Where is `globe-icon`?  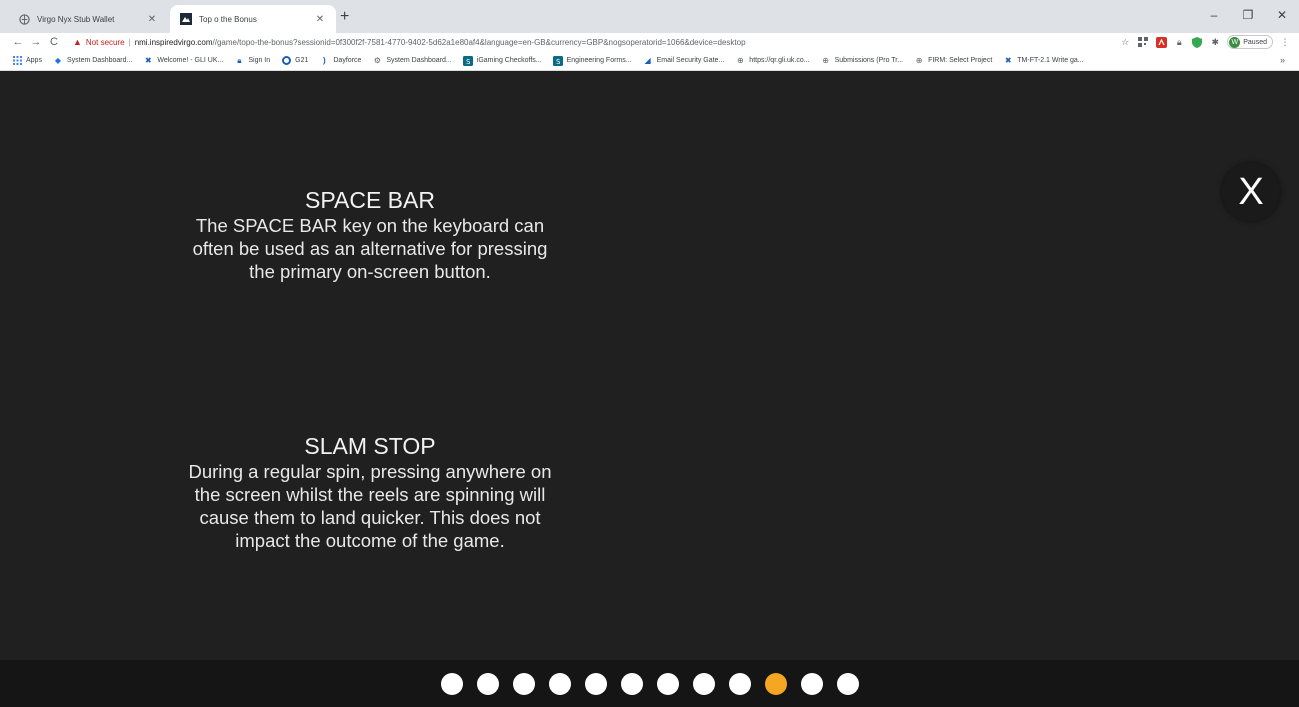 globe-icon is located at coordinates (24, 19).